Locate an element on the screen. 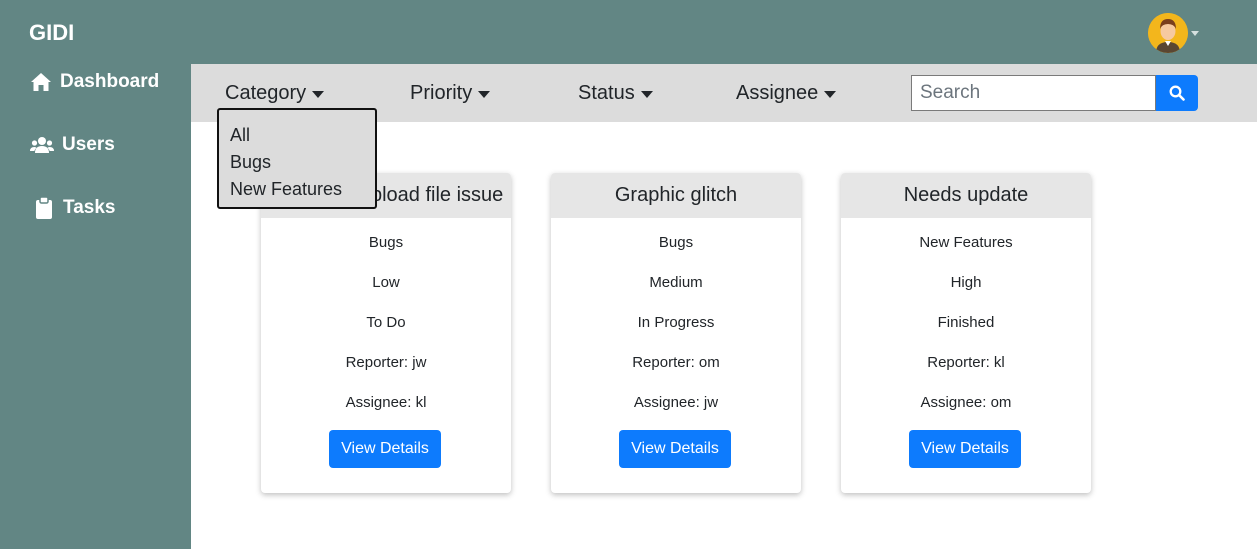 The height and width of the screenshot is (549, 1257). dropdown-item-new-features: New Features is located at coordinates (302, 189).